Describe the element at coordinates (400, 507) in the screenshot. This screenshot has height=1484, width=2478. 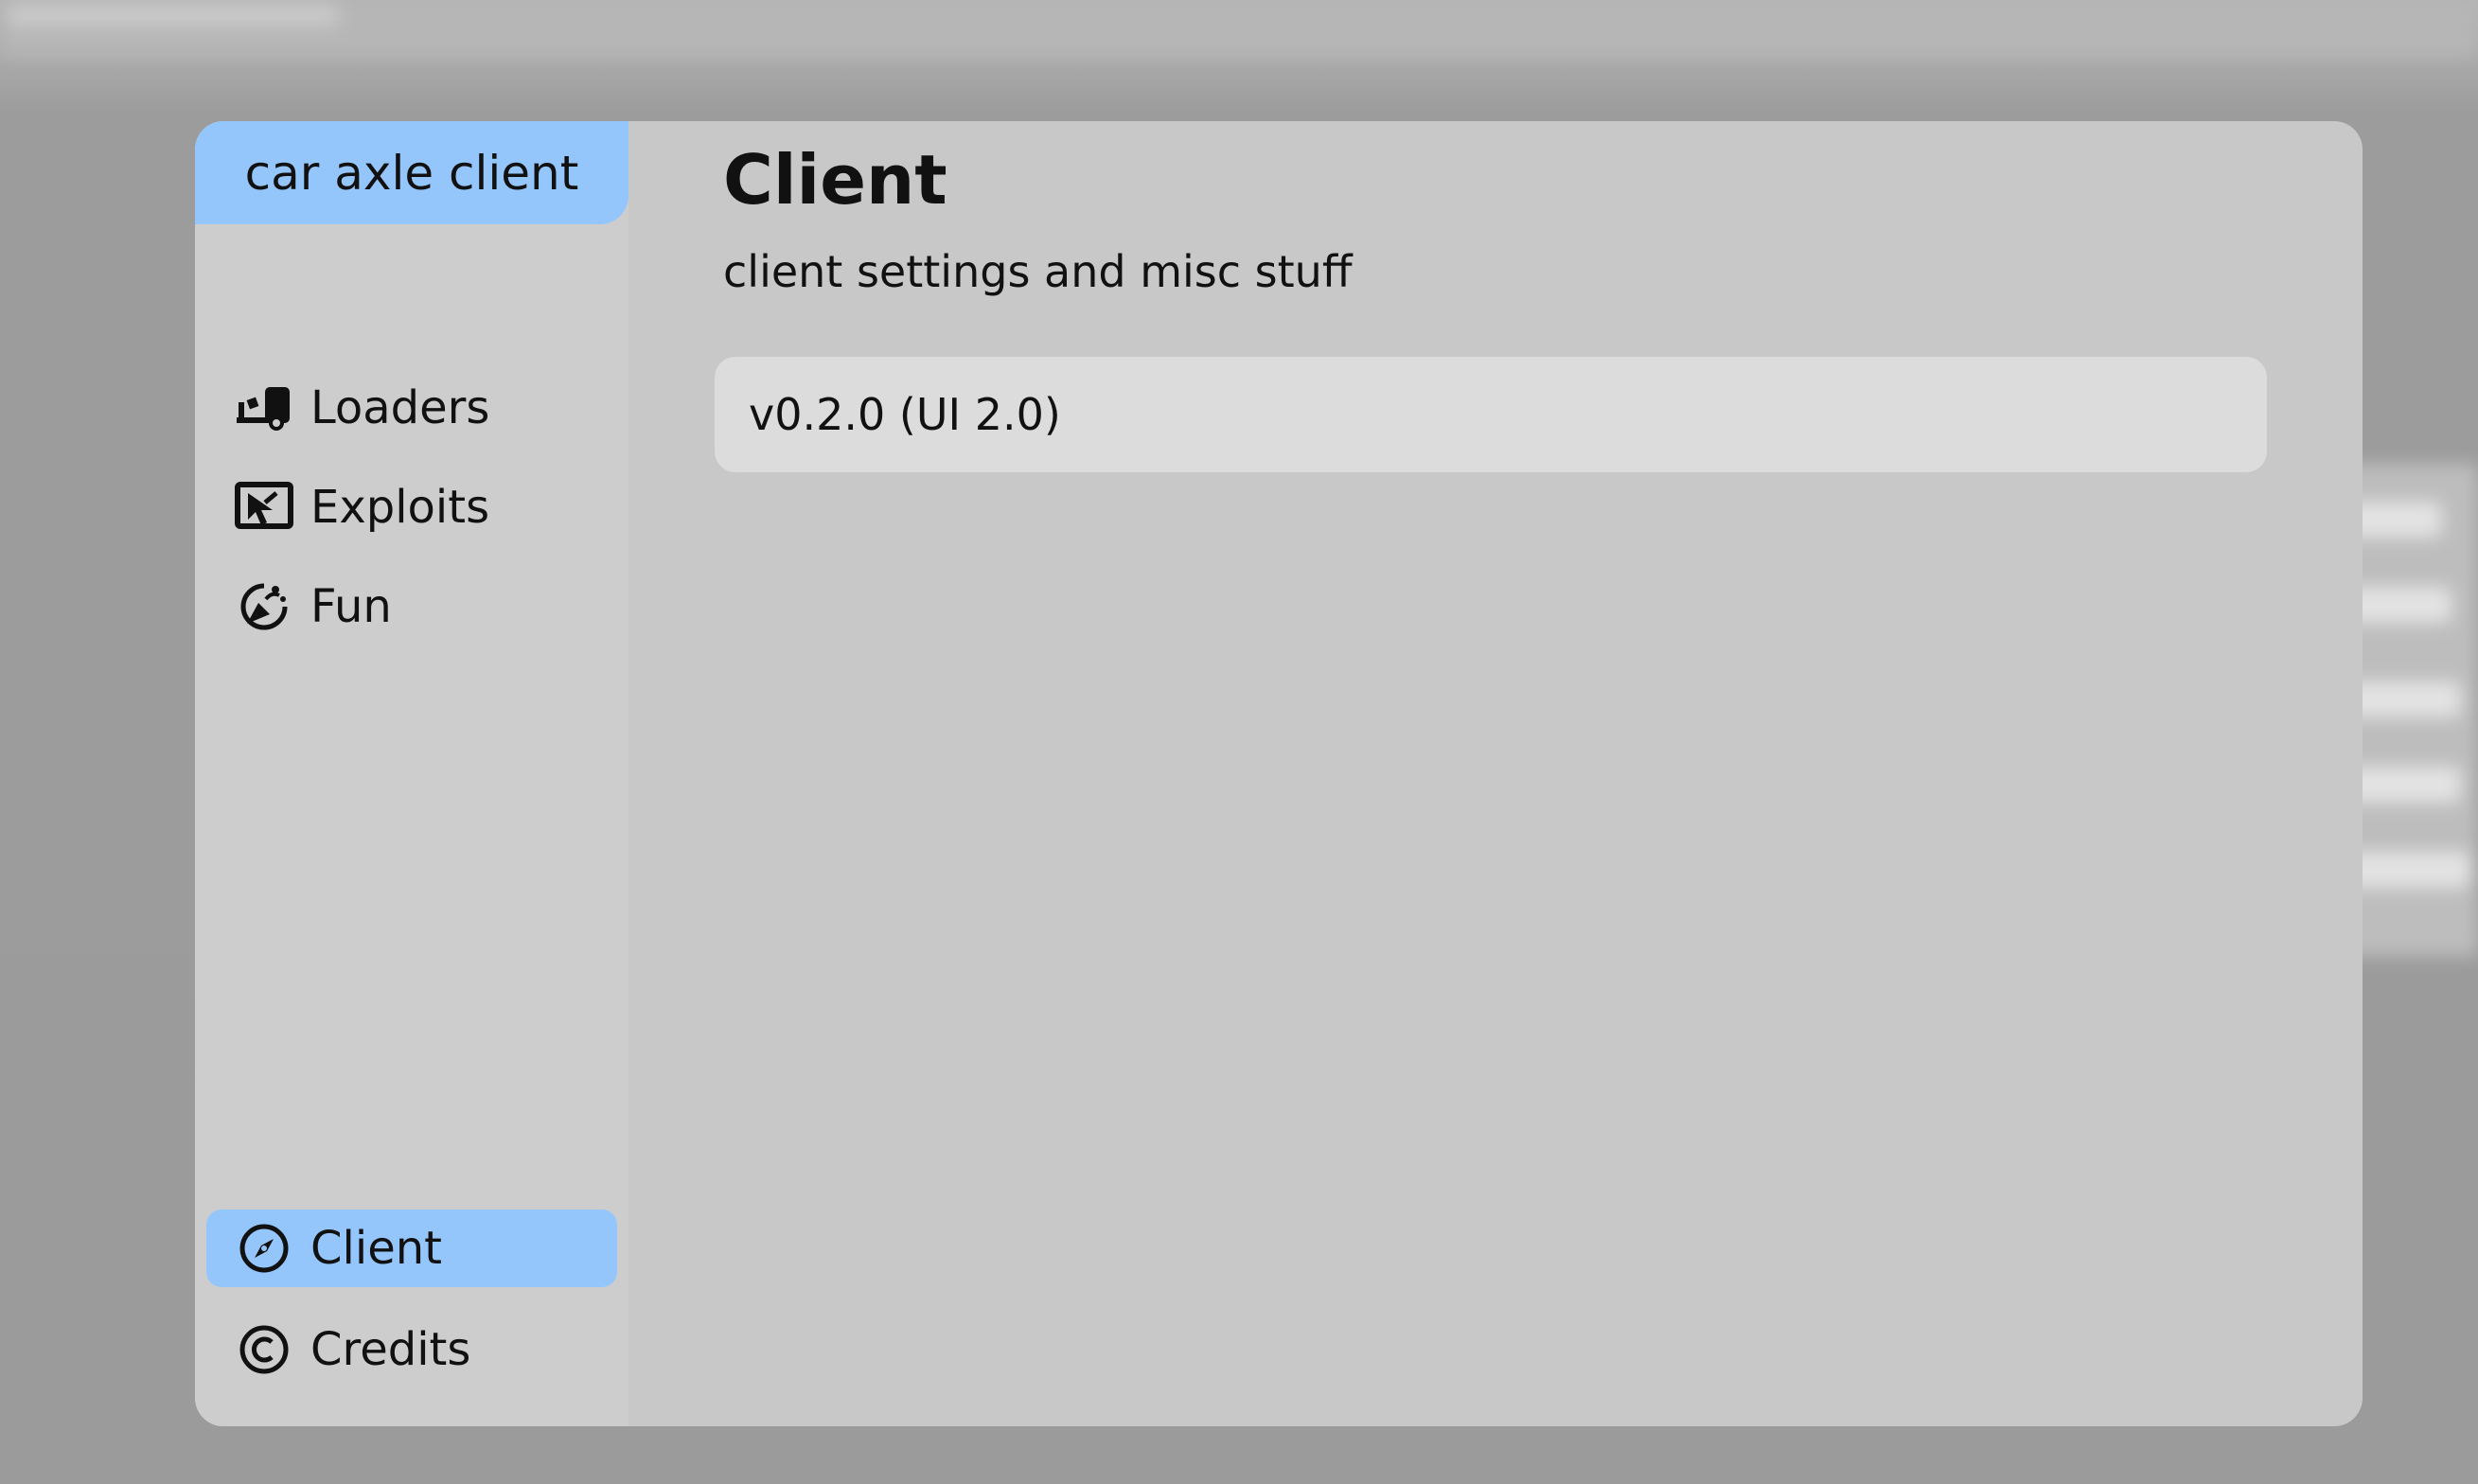
I see `sidebar-item-label: Exploits` at that location.